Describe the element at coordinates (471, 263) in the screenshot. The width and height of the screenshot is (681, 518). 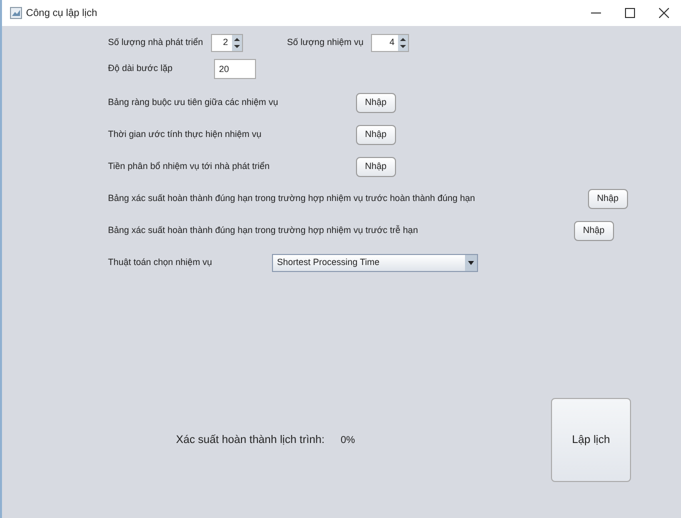
I see `caret-icon` at that location.